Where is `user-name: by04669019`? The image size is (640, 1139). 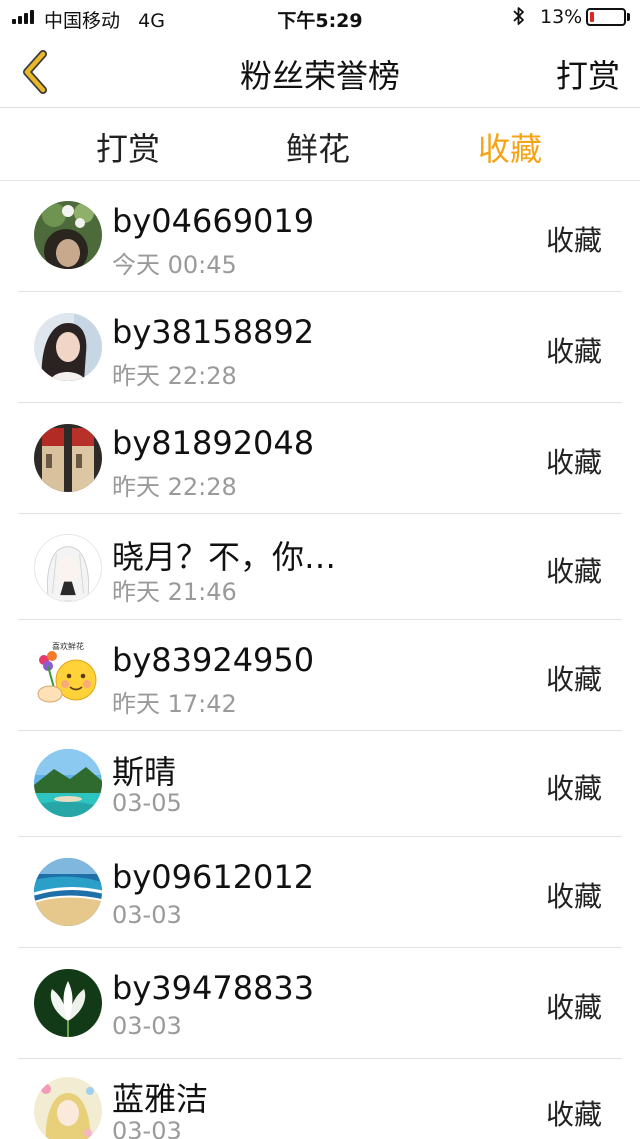 user-name: by04669019 is located at coordinates (213, 221).